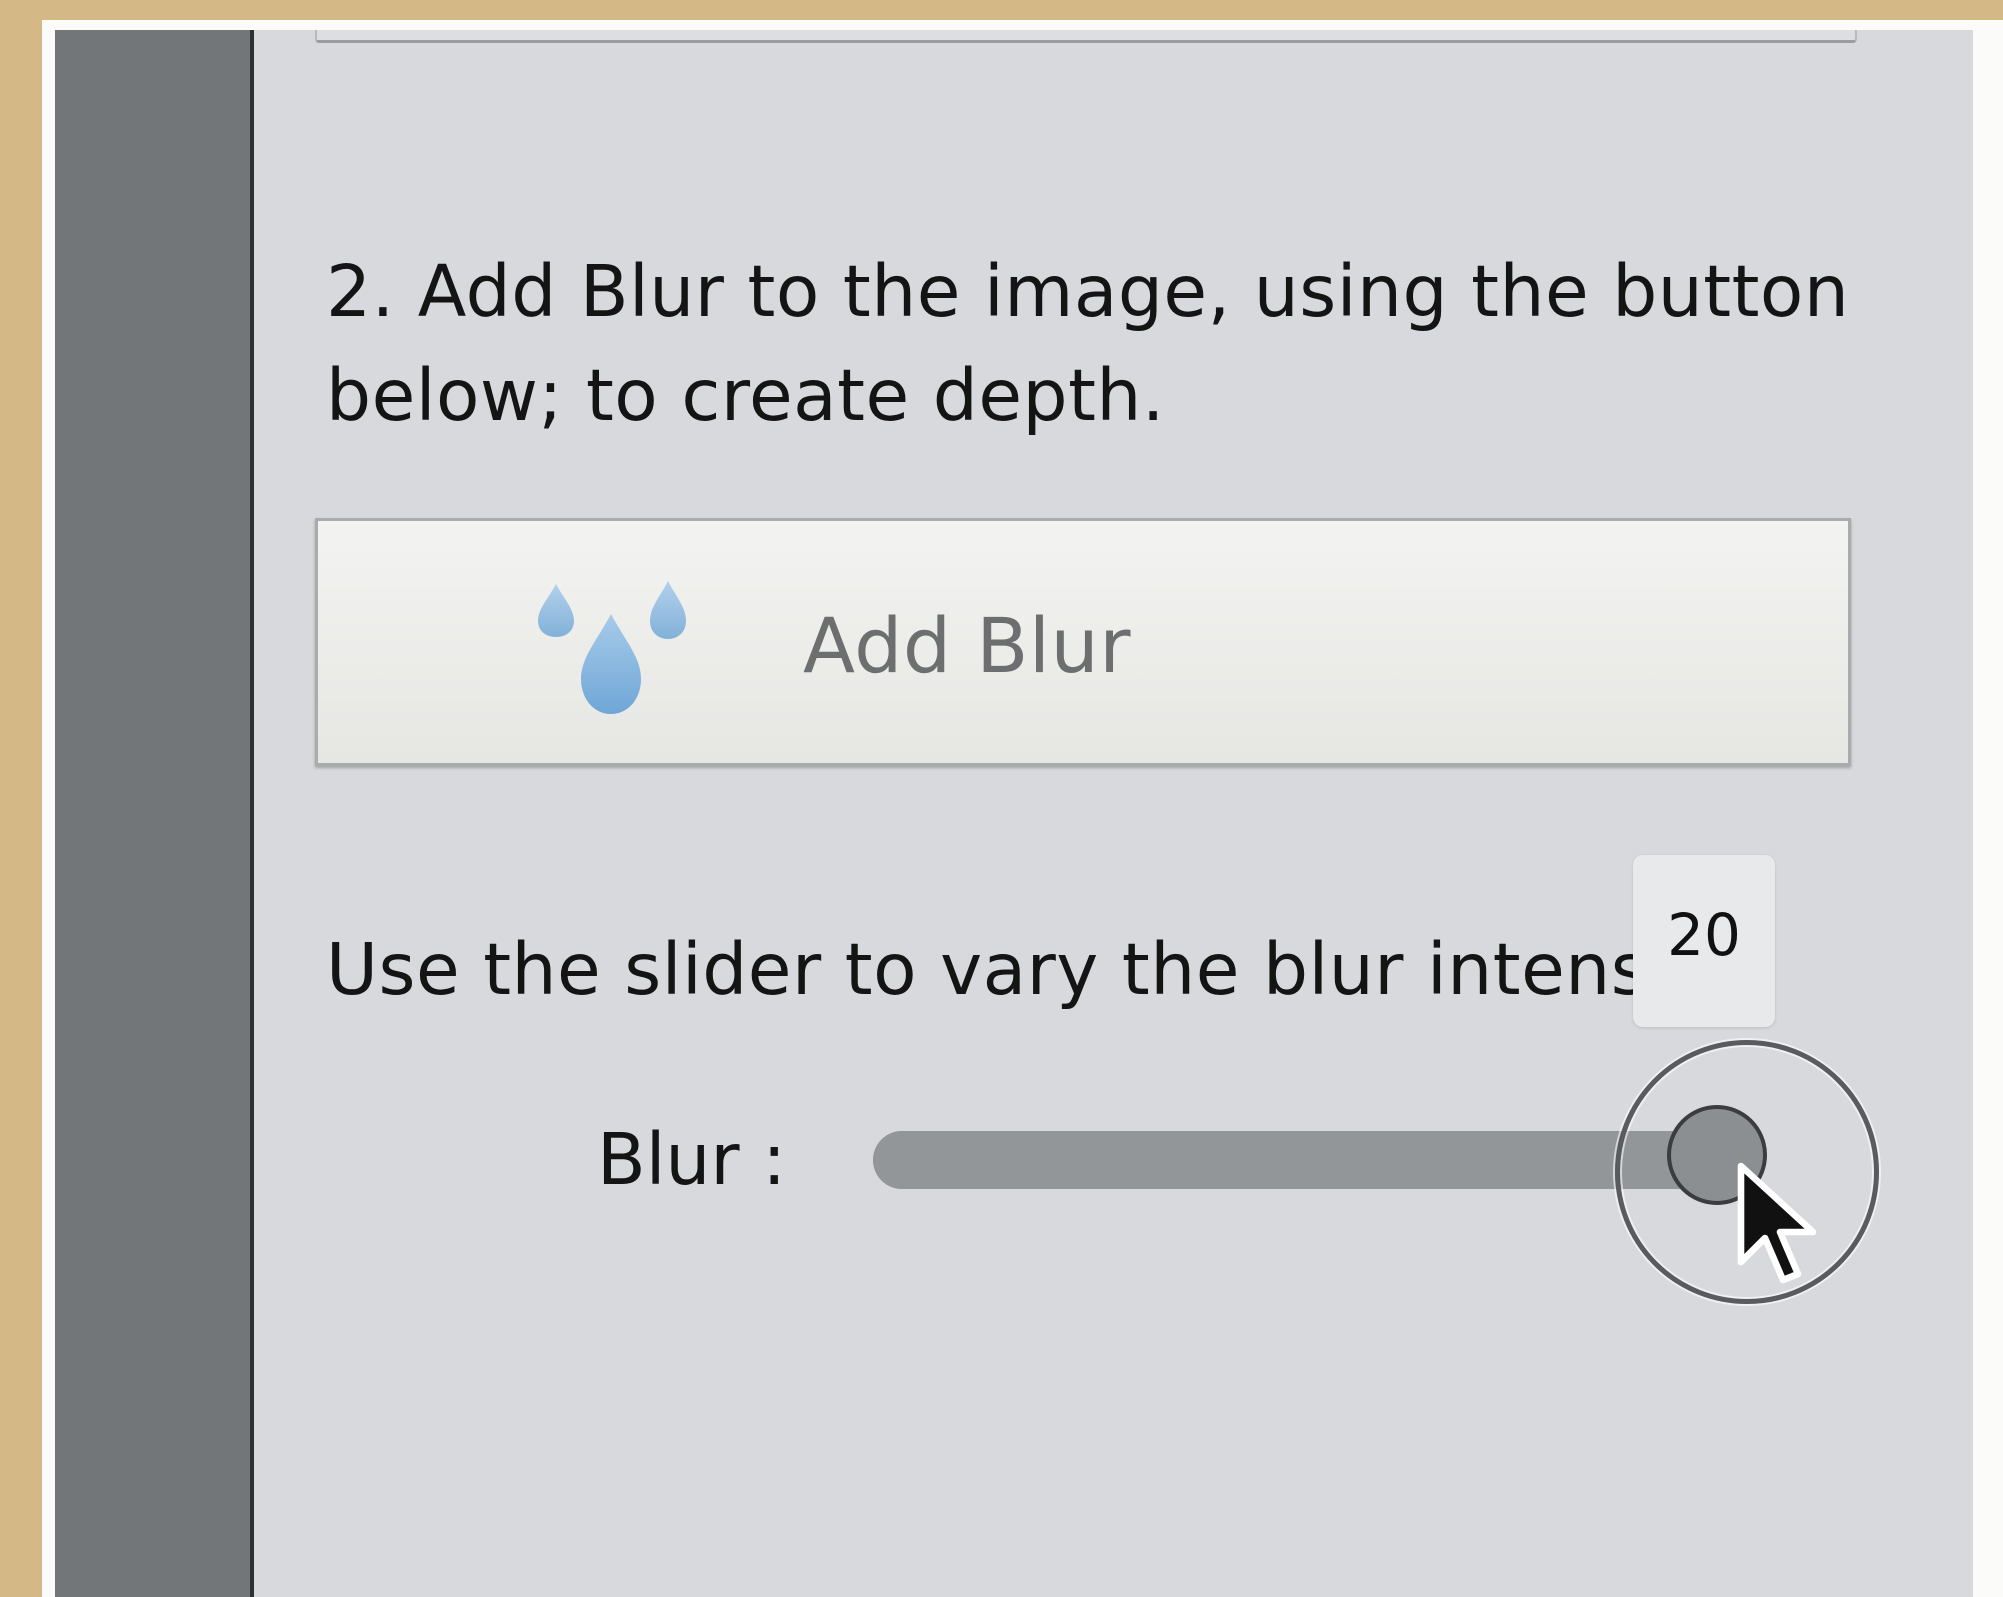  I want to click on blur-slider-label: Blur :, so click(692, 1159).